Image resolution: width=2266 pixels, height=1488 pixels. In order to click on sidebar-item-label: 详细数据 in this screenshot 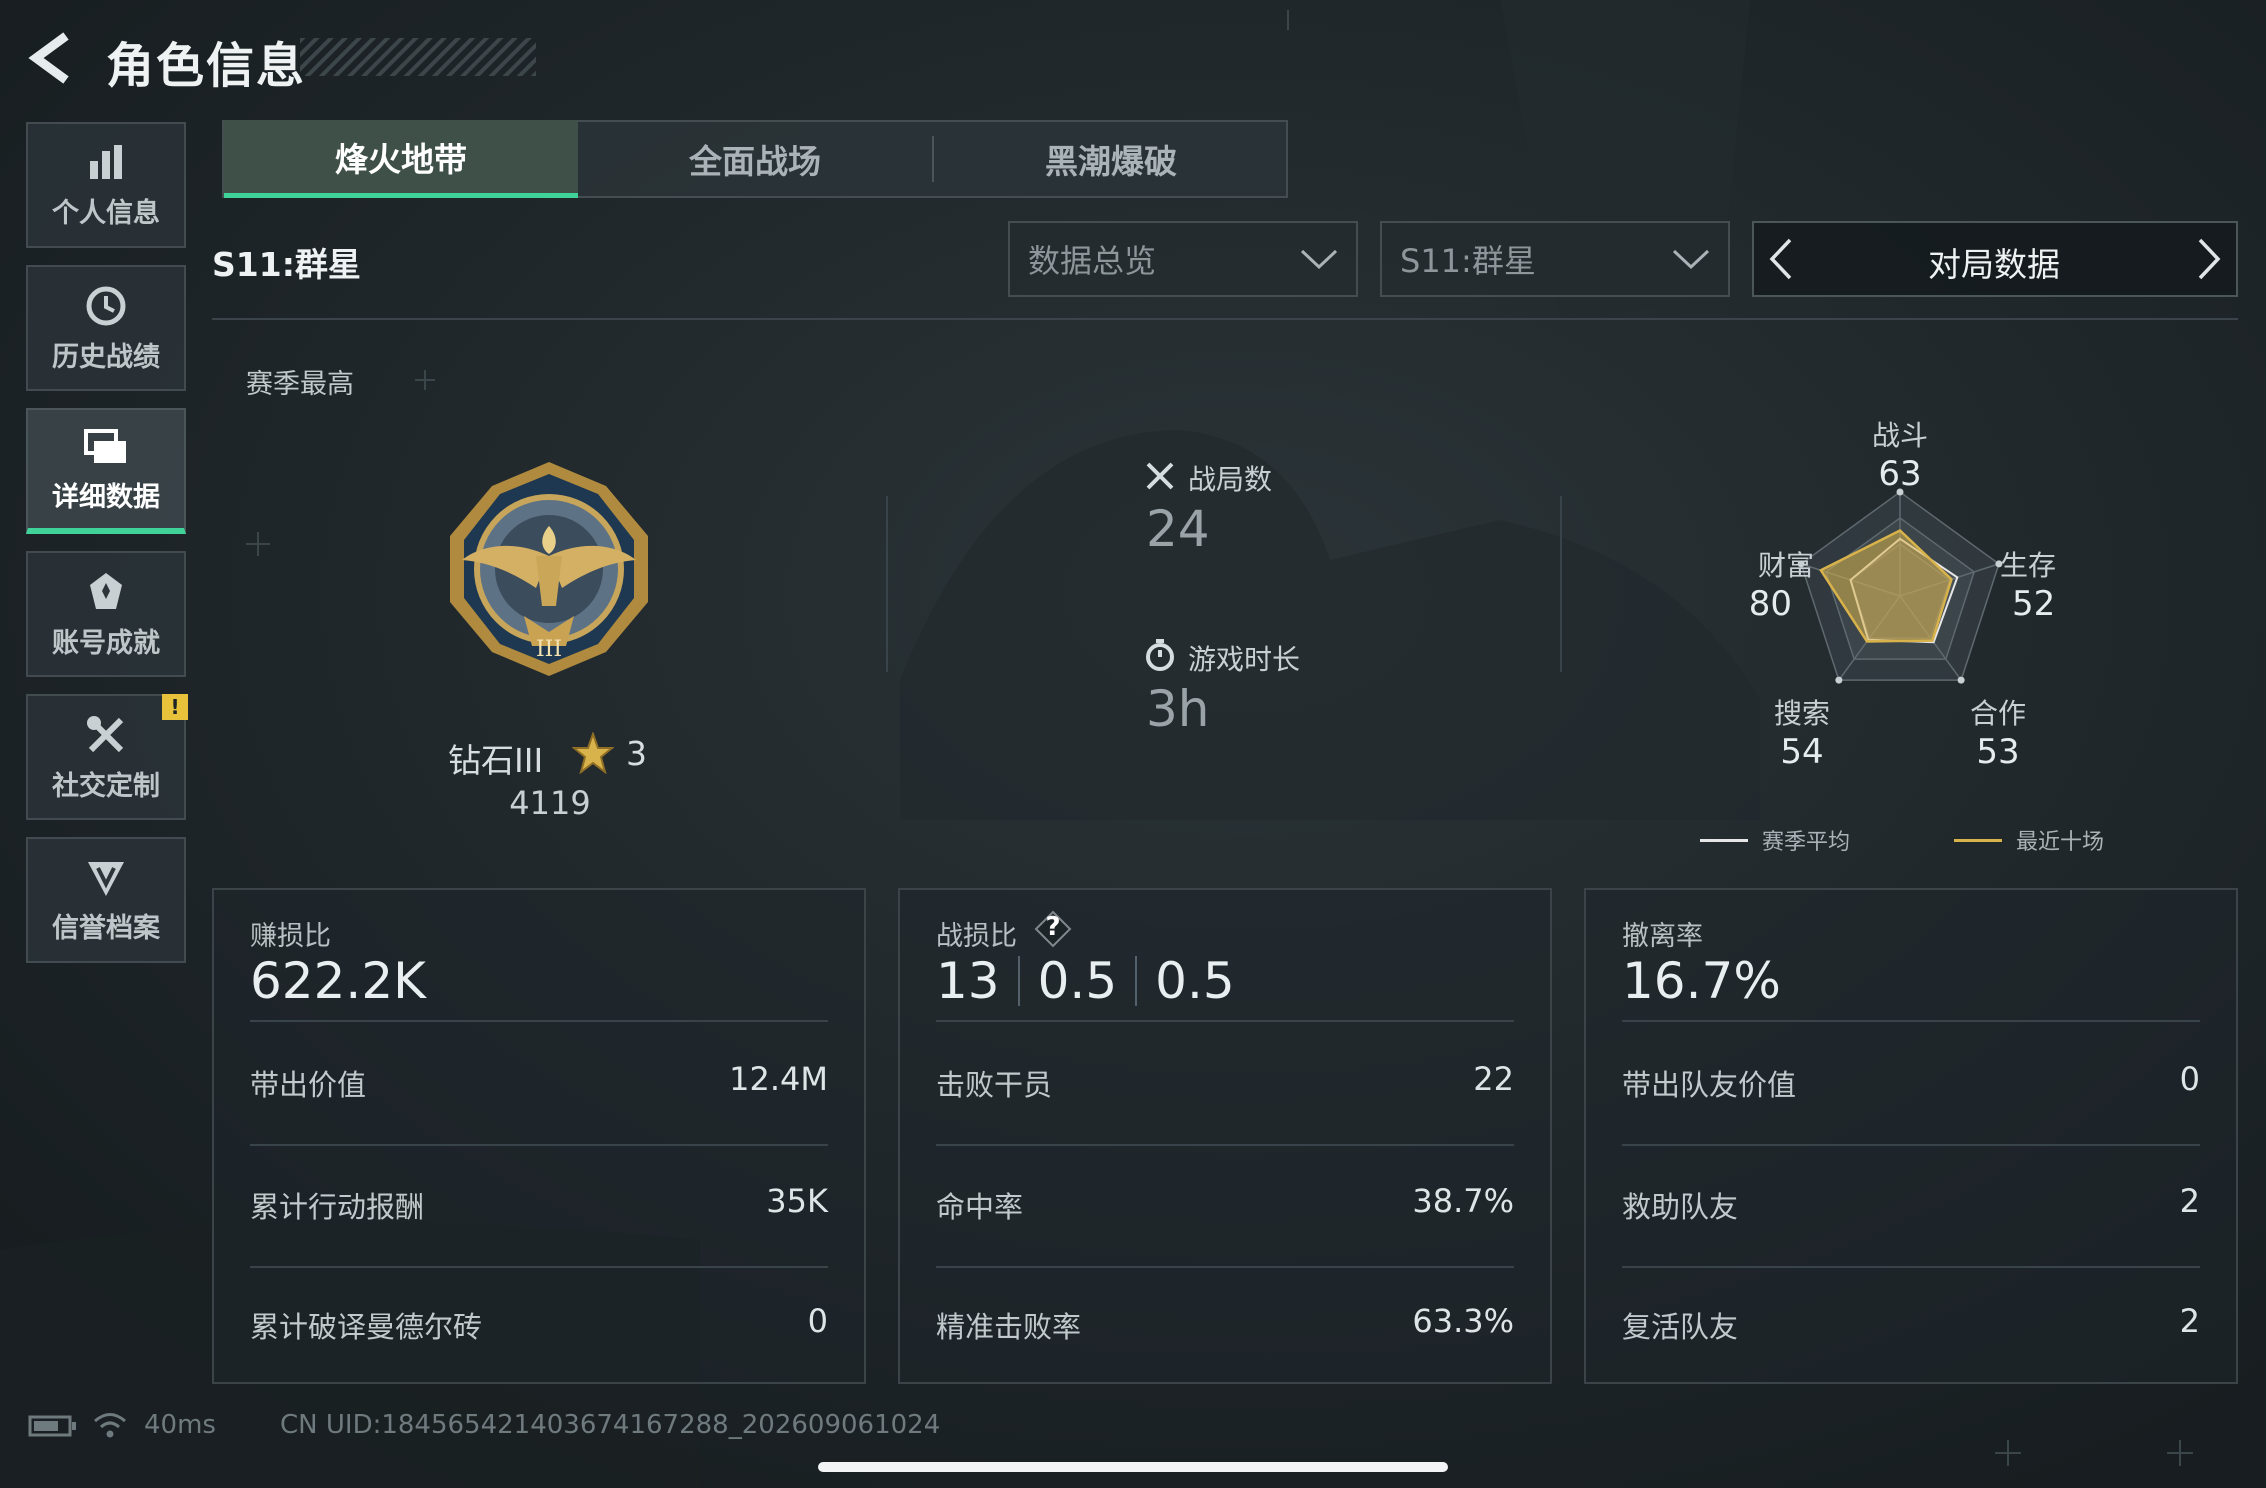, I will do `click(106, 497)`.